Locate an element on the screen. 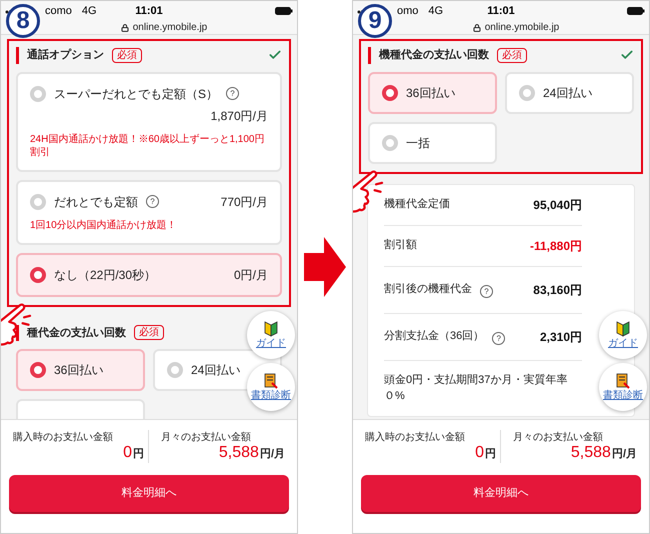  section-title: 通話オプション is located at coordinates (60, 55).